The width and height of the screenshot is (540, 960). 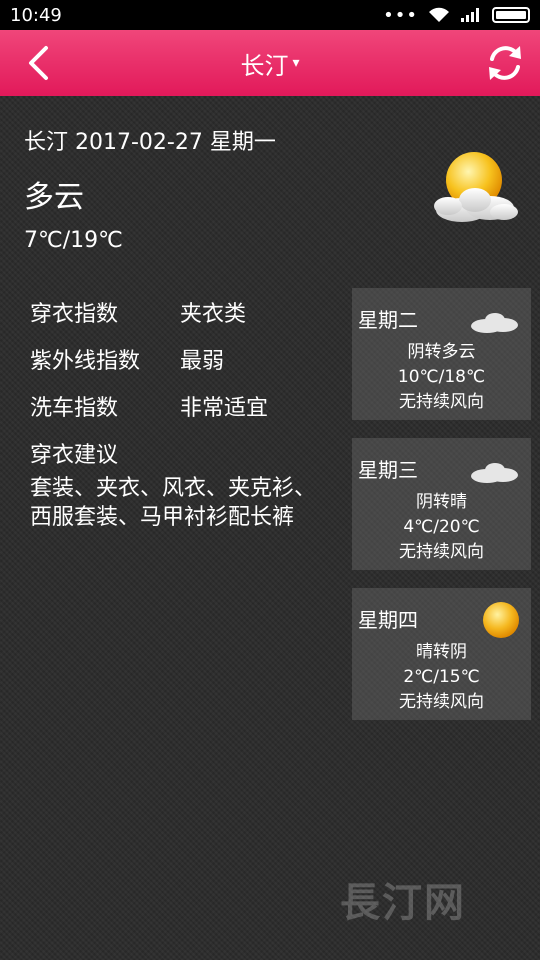 I want to click on advice-label: 穿衣建议, so click(x=74, y=455).